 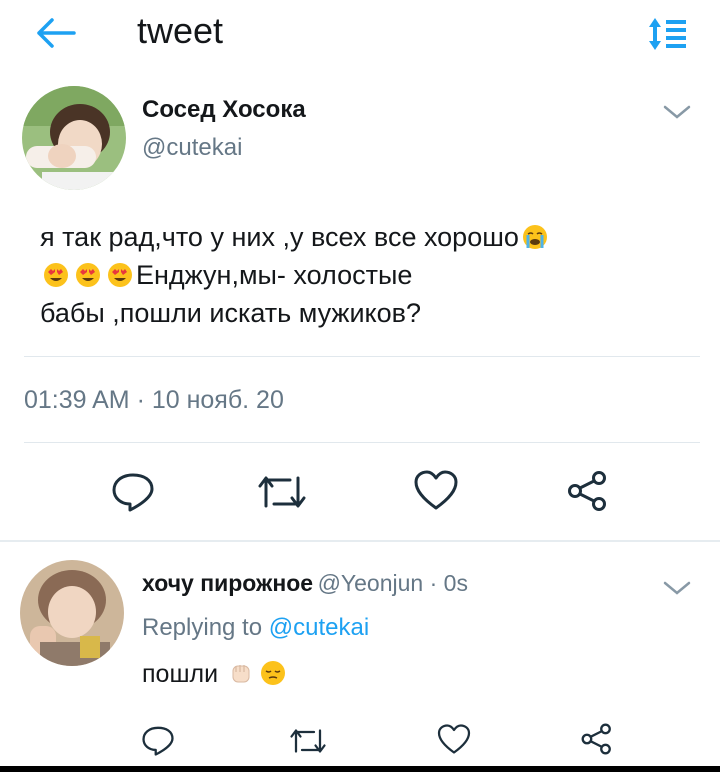 I want to click on relieved-face-icon, so click(x=273, y=673).